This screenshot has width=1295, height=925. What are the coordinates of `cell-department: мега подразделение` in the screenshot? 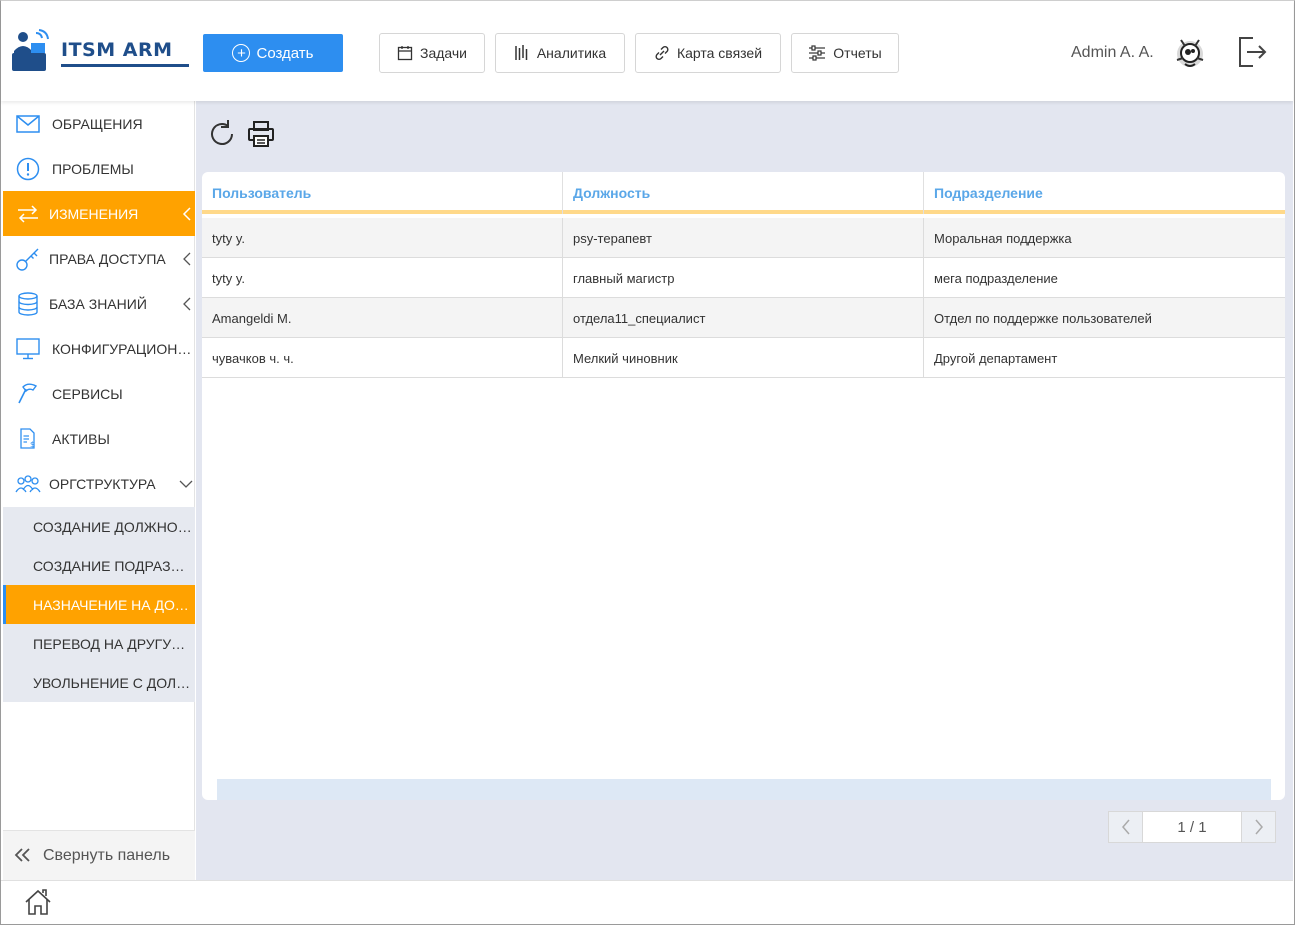 It's located at (996, 278).